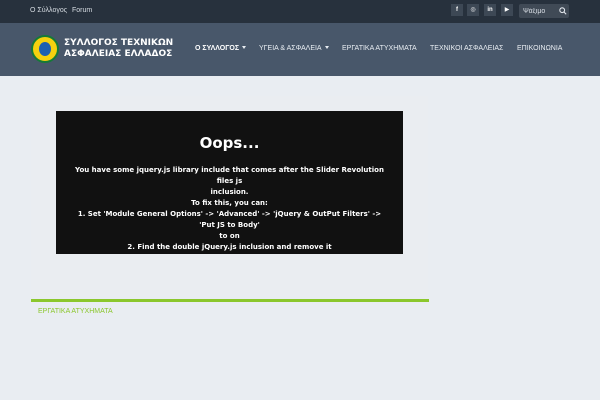  What do you see at coordinates (563, 11) in the screenshot?
I see `search-icon` at bounding box center [563, 11].